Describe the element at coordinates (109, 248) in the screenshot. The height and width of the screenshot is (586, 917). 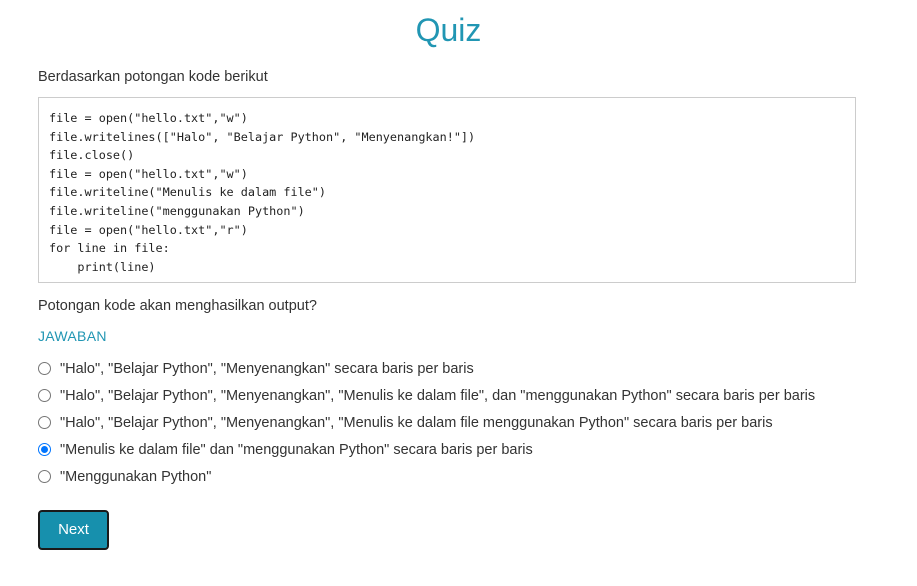
I see `code-line: for line in file:` at that location.